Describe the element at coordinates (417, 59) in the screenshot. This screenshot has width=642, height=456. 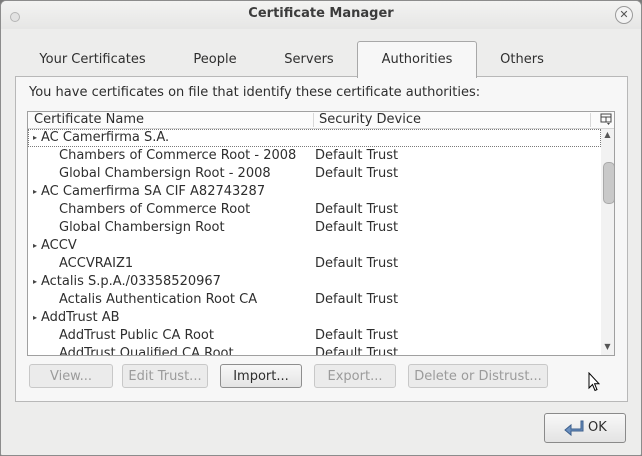
I see `tab-authorities: Authorities` at that location.